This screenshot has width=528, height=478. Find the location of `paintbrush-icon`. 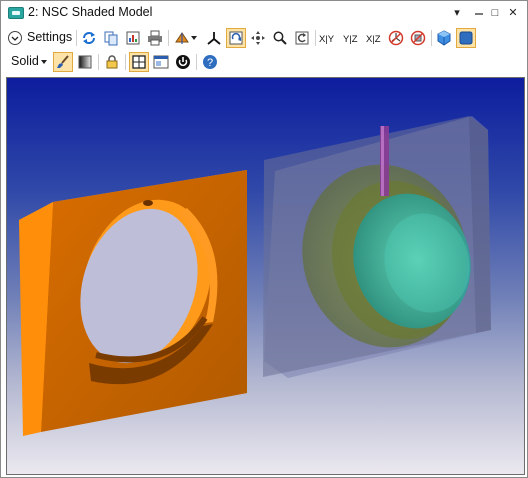

paintbrush-icon is located at coordinates (63, 61).